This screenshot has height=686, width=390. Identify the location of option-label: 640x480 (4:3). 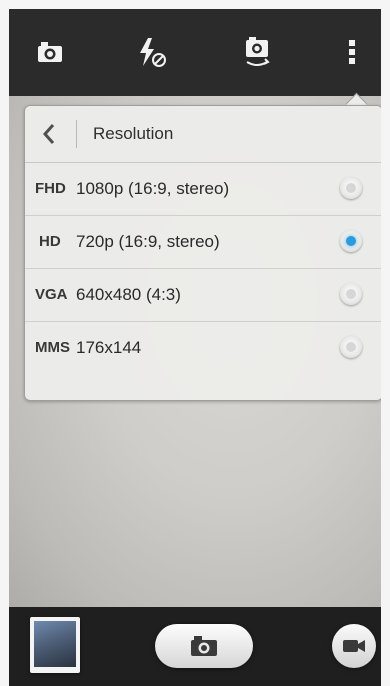
(128, 294).